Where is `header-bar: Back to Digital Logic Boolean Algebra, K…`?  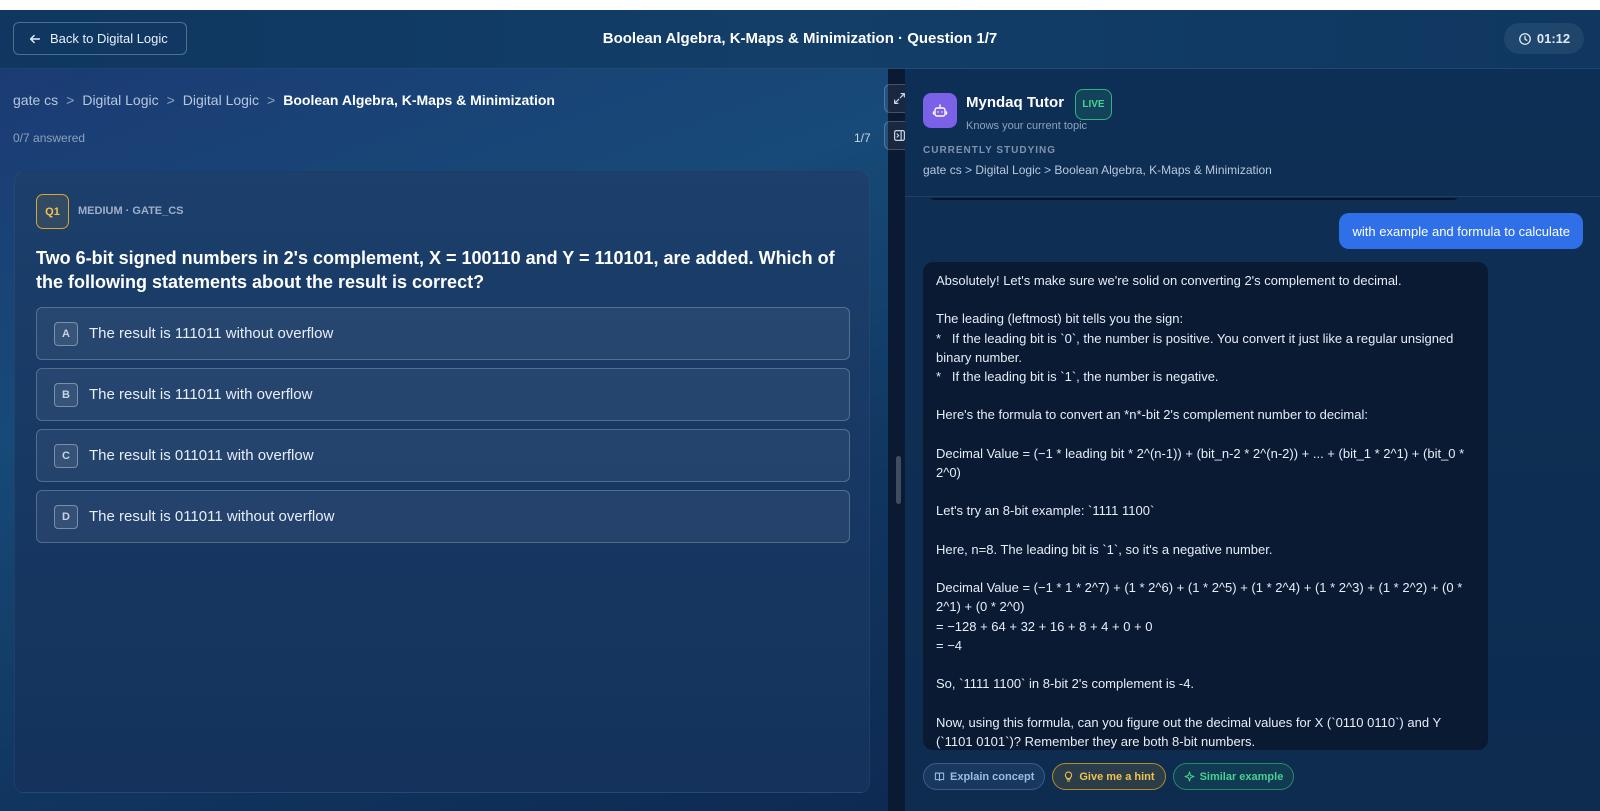 header-bar: Back to Digital Logic Boolean Algebra, K… is located at coordinates (800, 39).